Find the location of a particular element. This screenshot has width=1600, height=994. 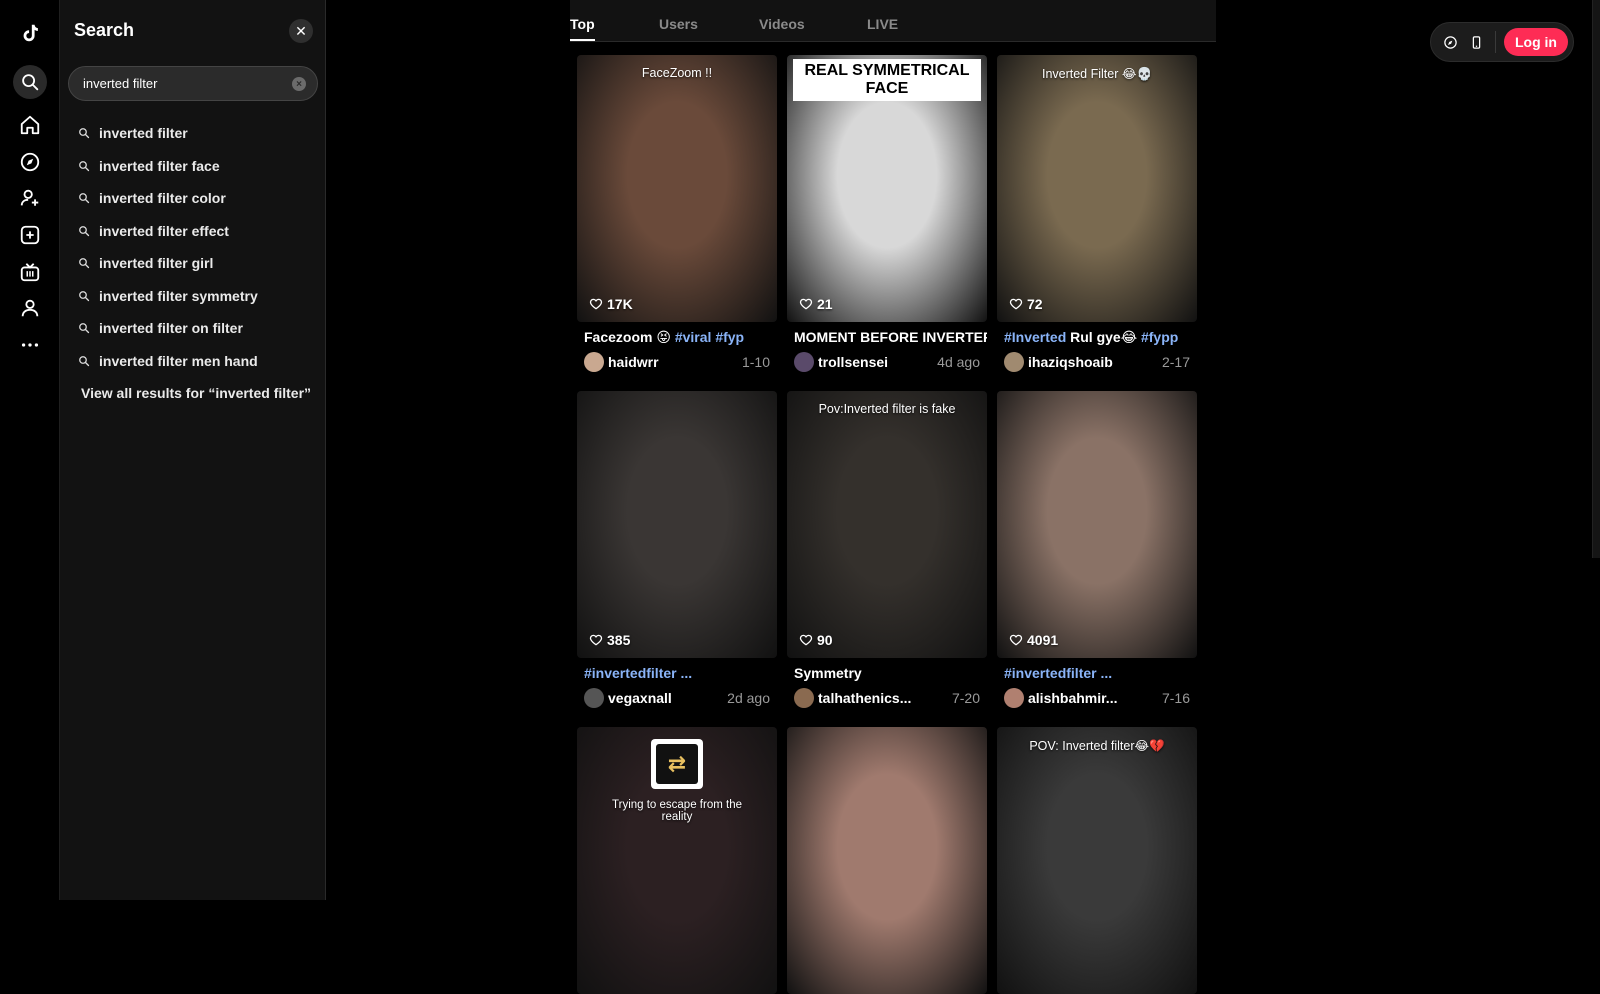

home-icon is located at coordinates (30, 125).